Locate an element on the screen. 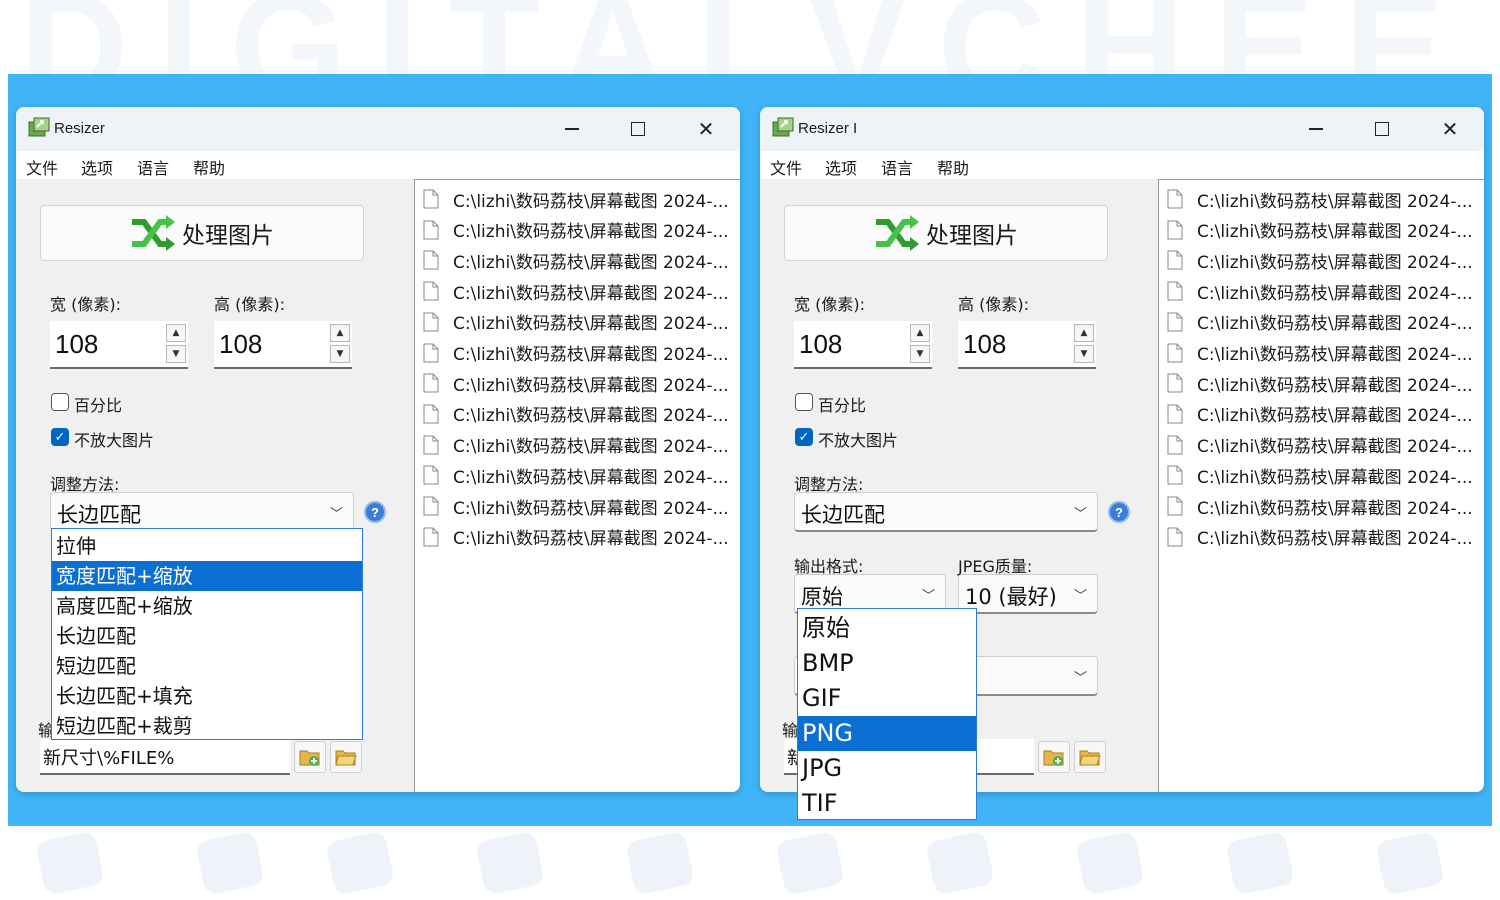 This screenshot has height=900, width=1500. method-option: 高度匹配+缩放 is located at coordinates (207, 606).